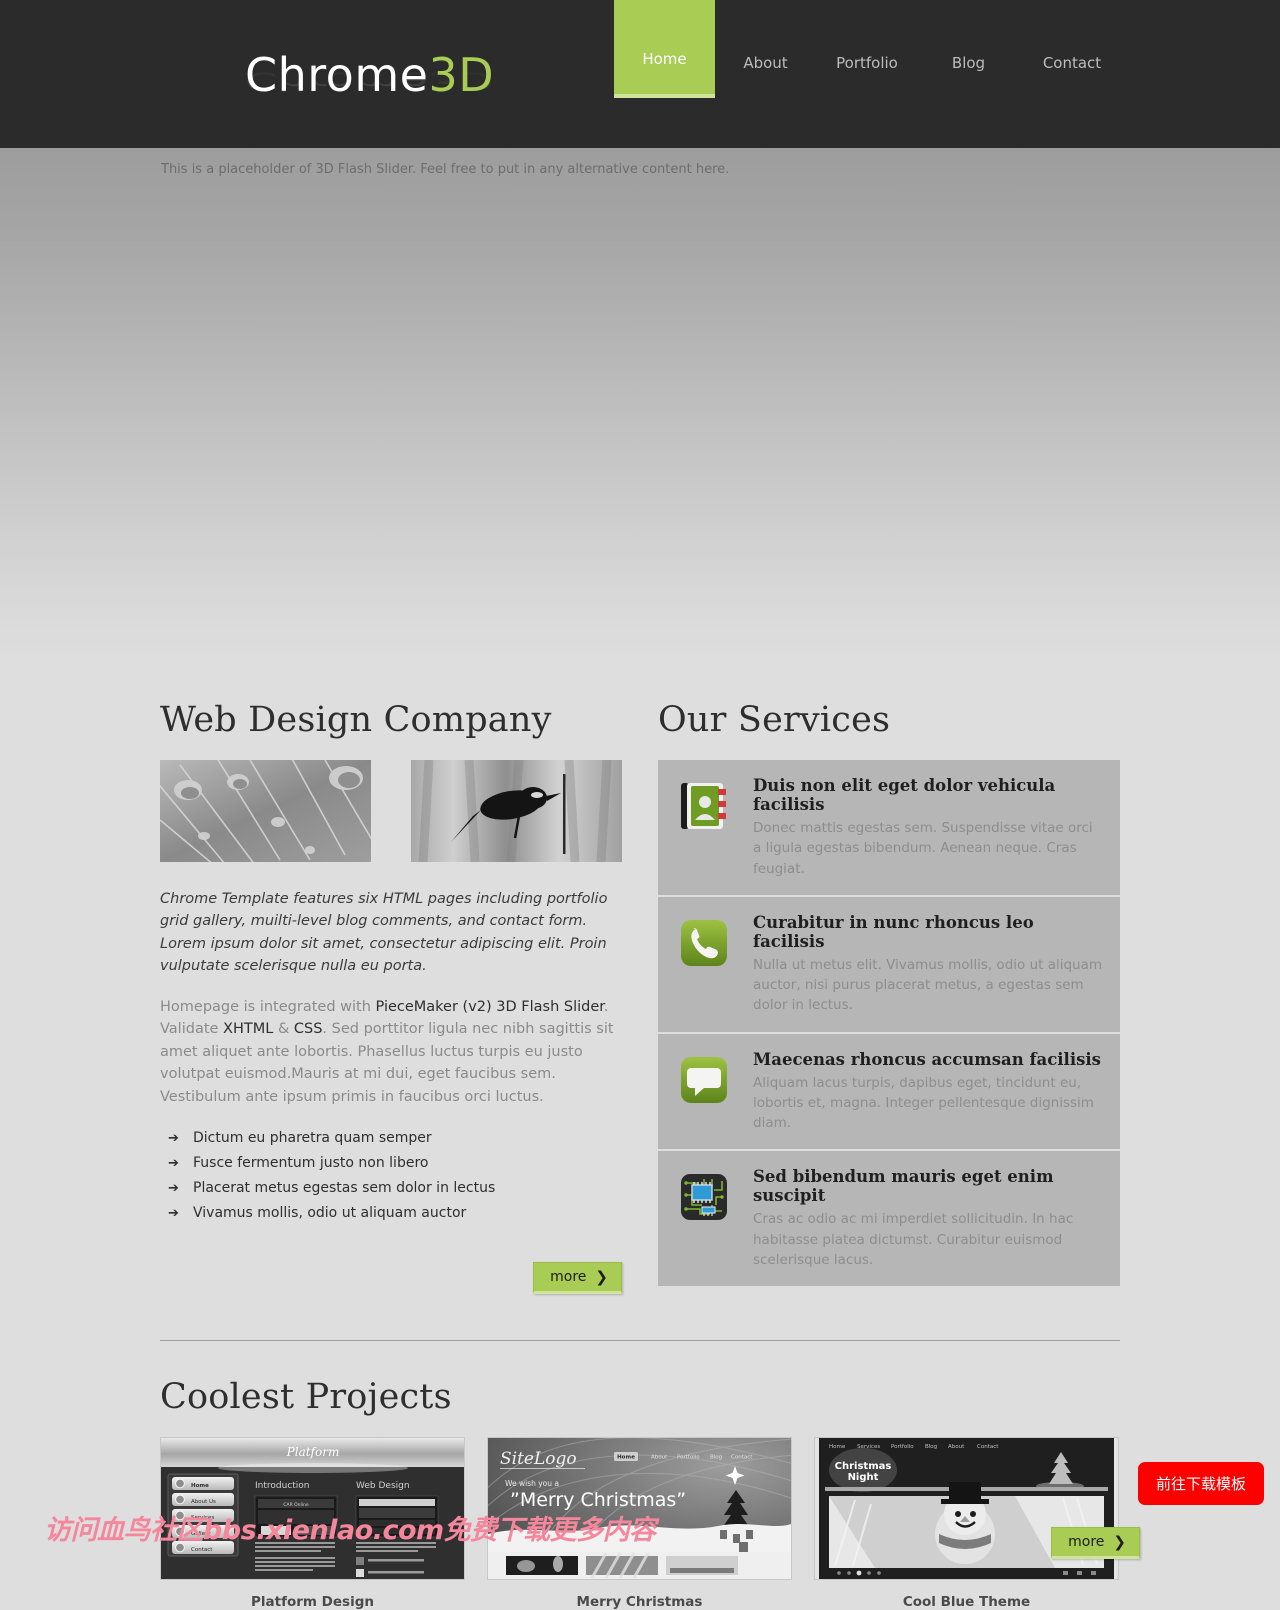 This screenshot has width=1280, height=1610. Describe the element at coordinates (867, 63) in the screenshot. I see `nav-item-portfolio-label: Portfolio` at that location.